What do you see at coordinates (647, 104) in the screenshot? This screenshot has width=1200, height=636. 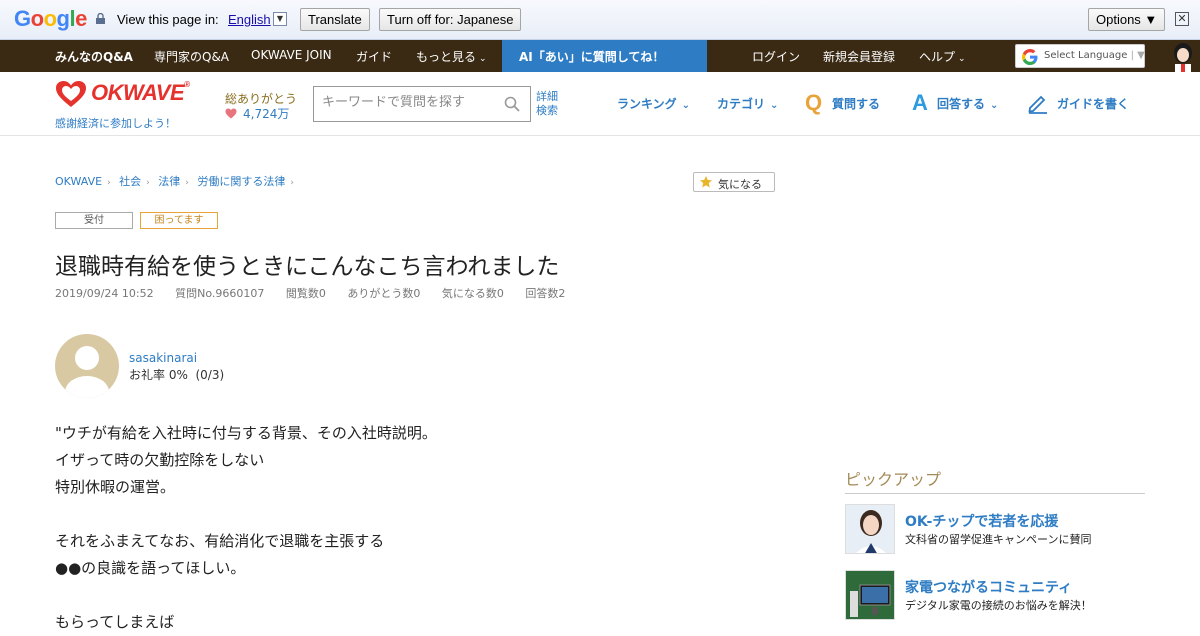 I see `ranking-label: ランキング` at bounding box center [647, 104].